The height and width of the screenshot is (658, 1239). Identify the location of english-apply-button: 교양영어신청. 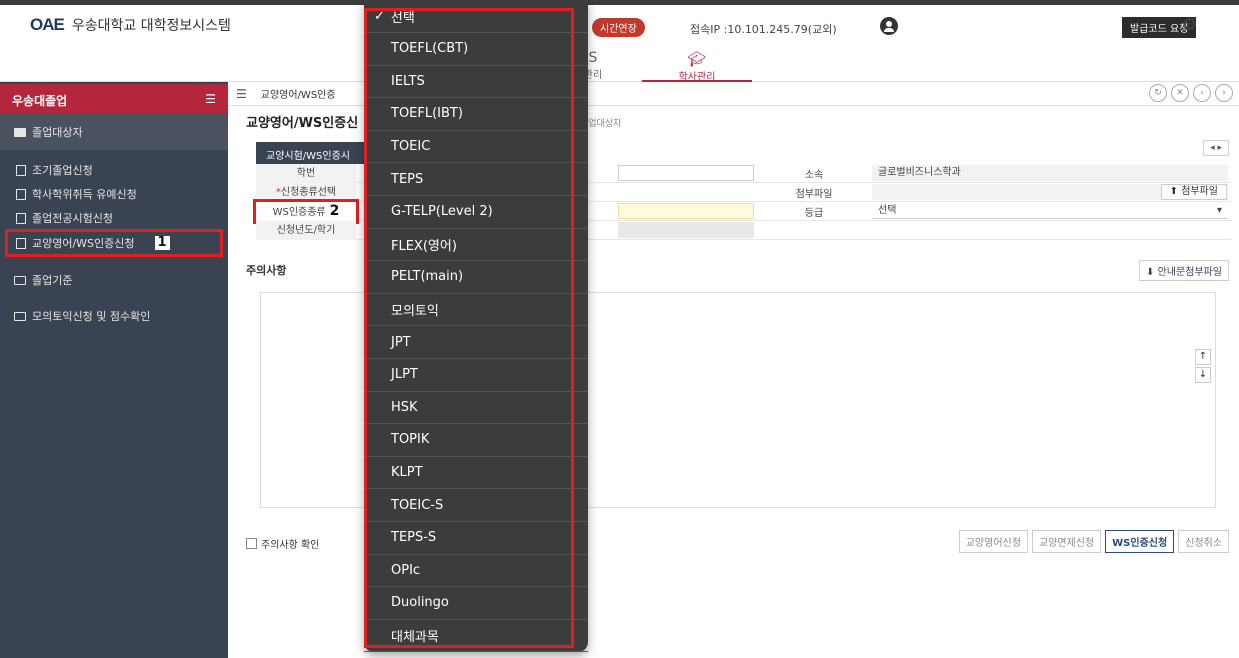
(993, 541).